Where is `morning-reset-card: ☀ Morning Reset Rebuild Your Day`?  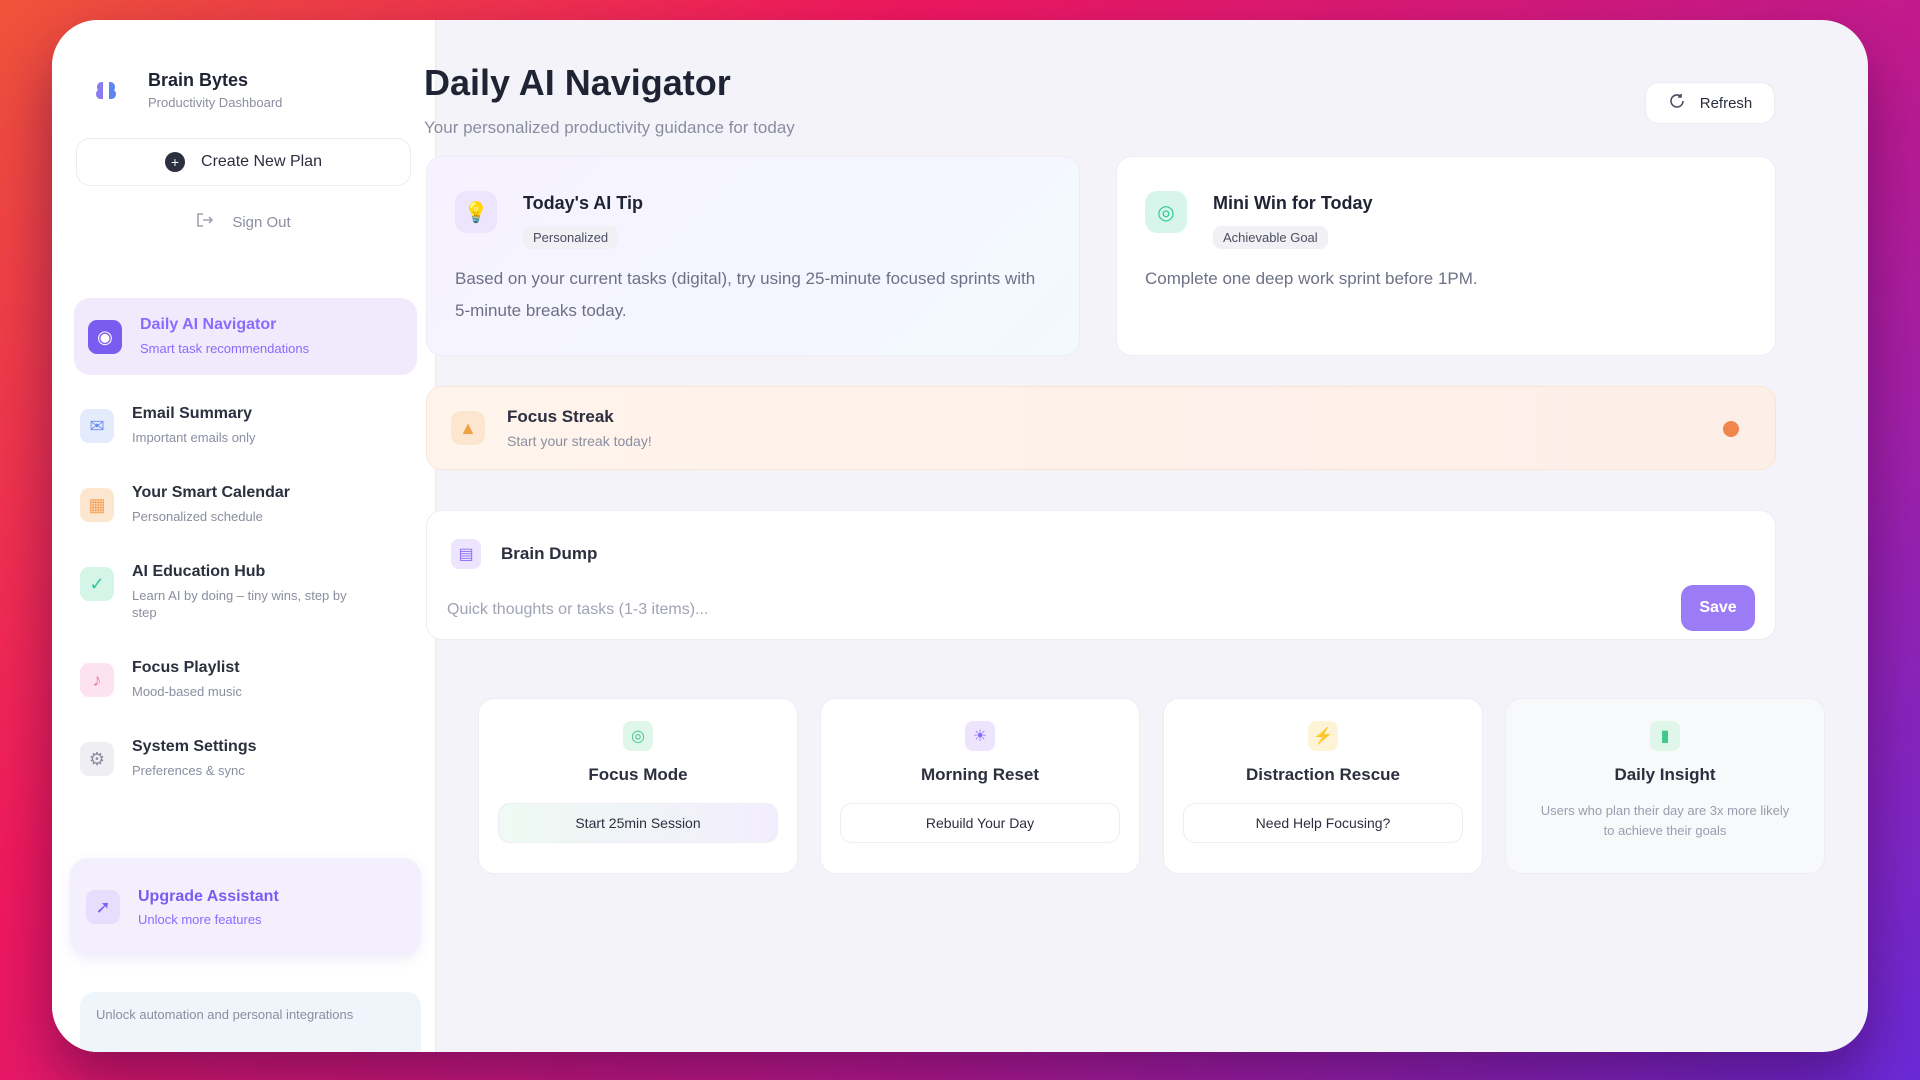
morning-reset-card: ☀ Morning Reset Rebuild Your Day is located at coordinates (980, 786).